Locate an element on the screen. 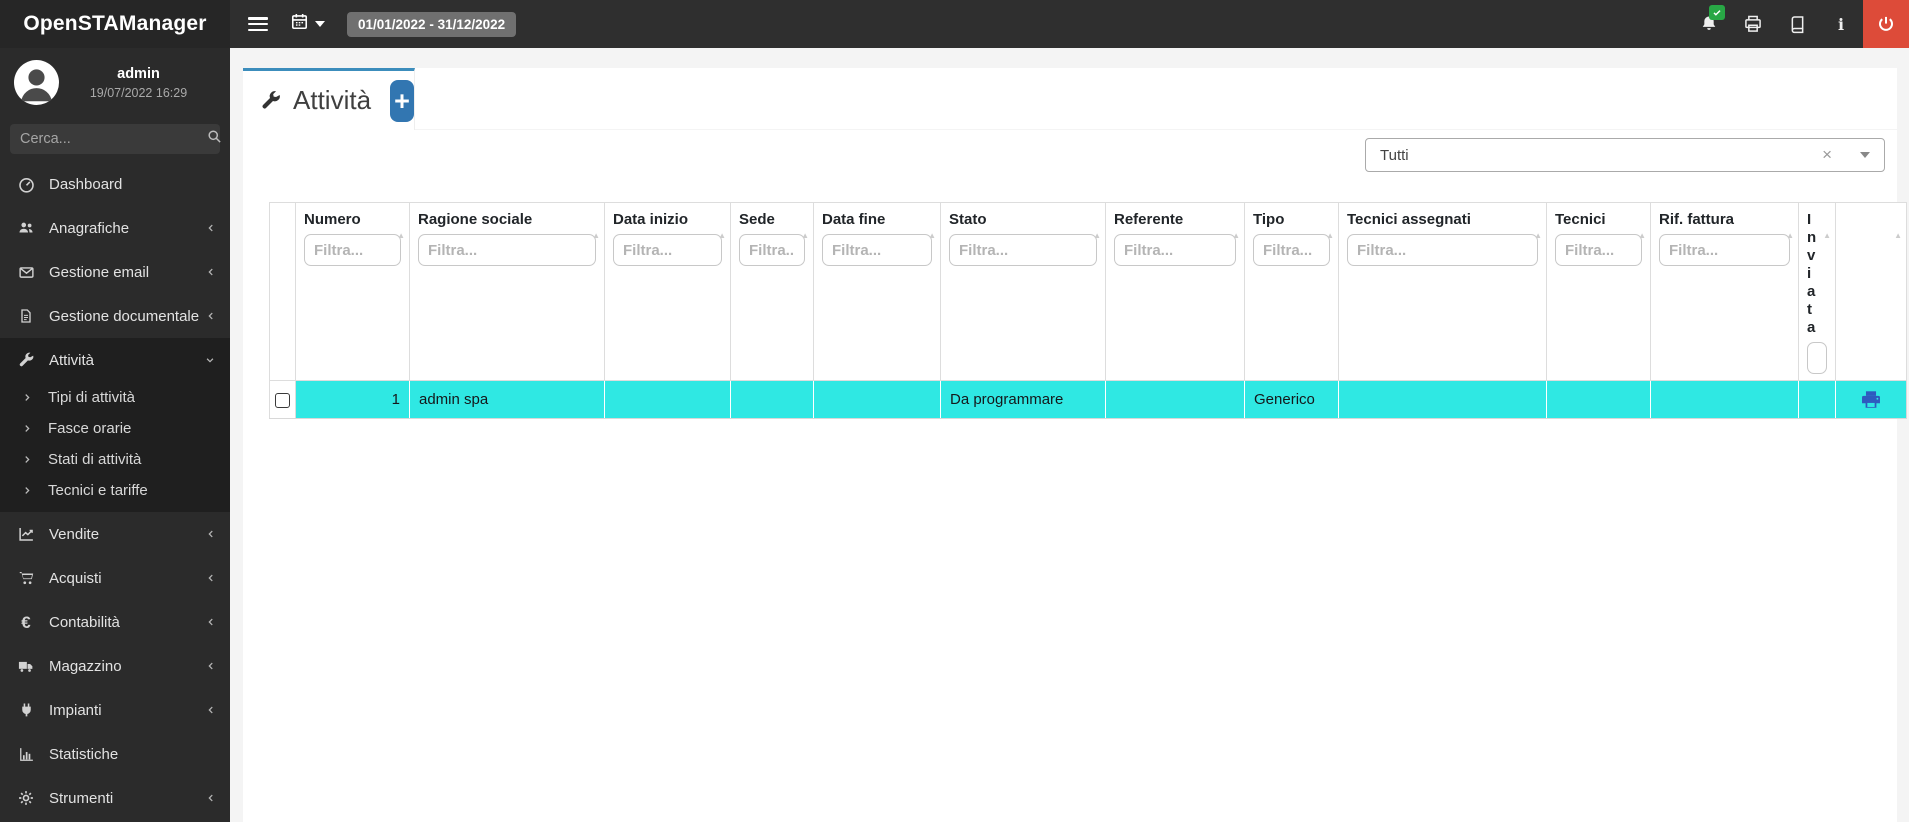 The image size is (1909, 822). row-actions-cell is located at coordinates (1871, 399).